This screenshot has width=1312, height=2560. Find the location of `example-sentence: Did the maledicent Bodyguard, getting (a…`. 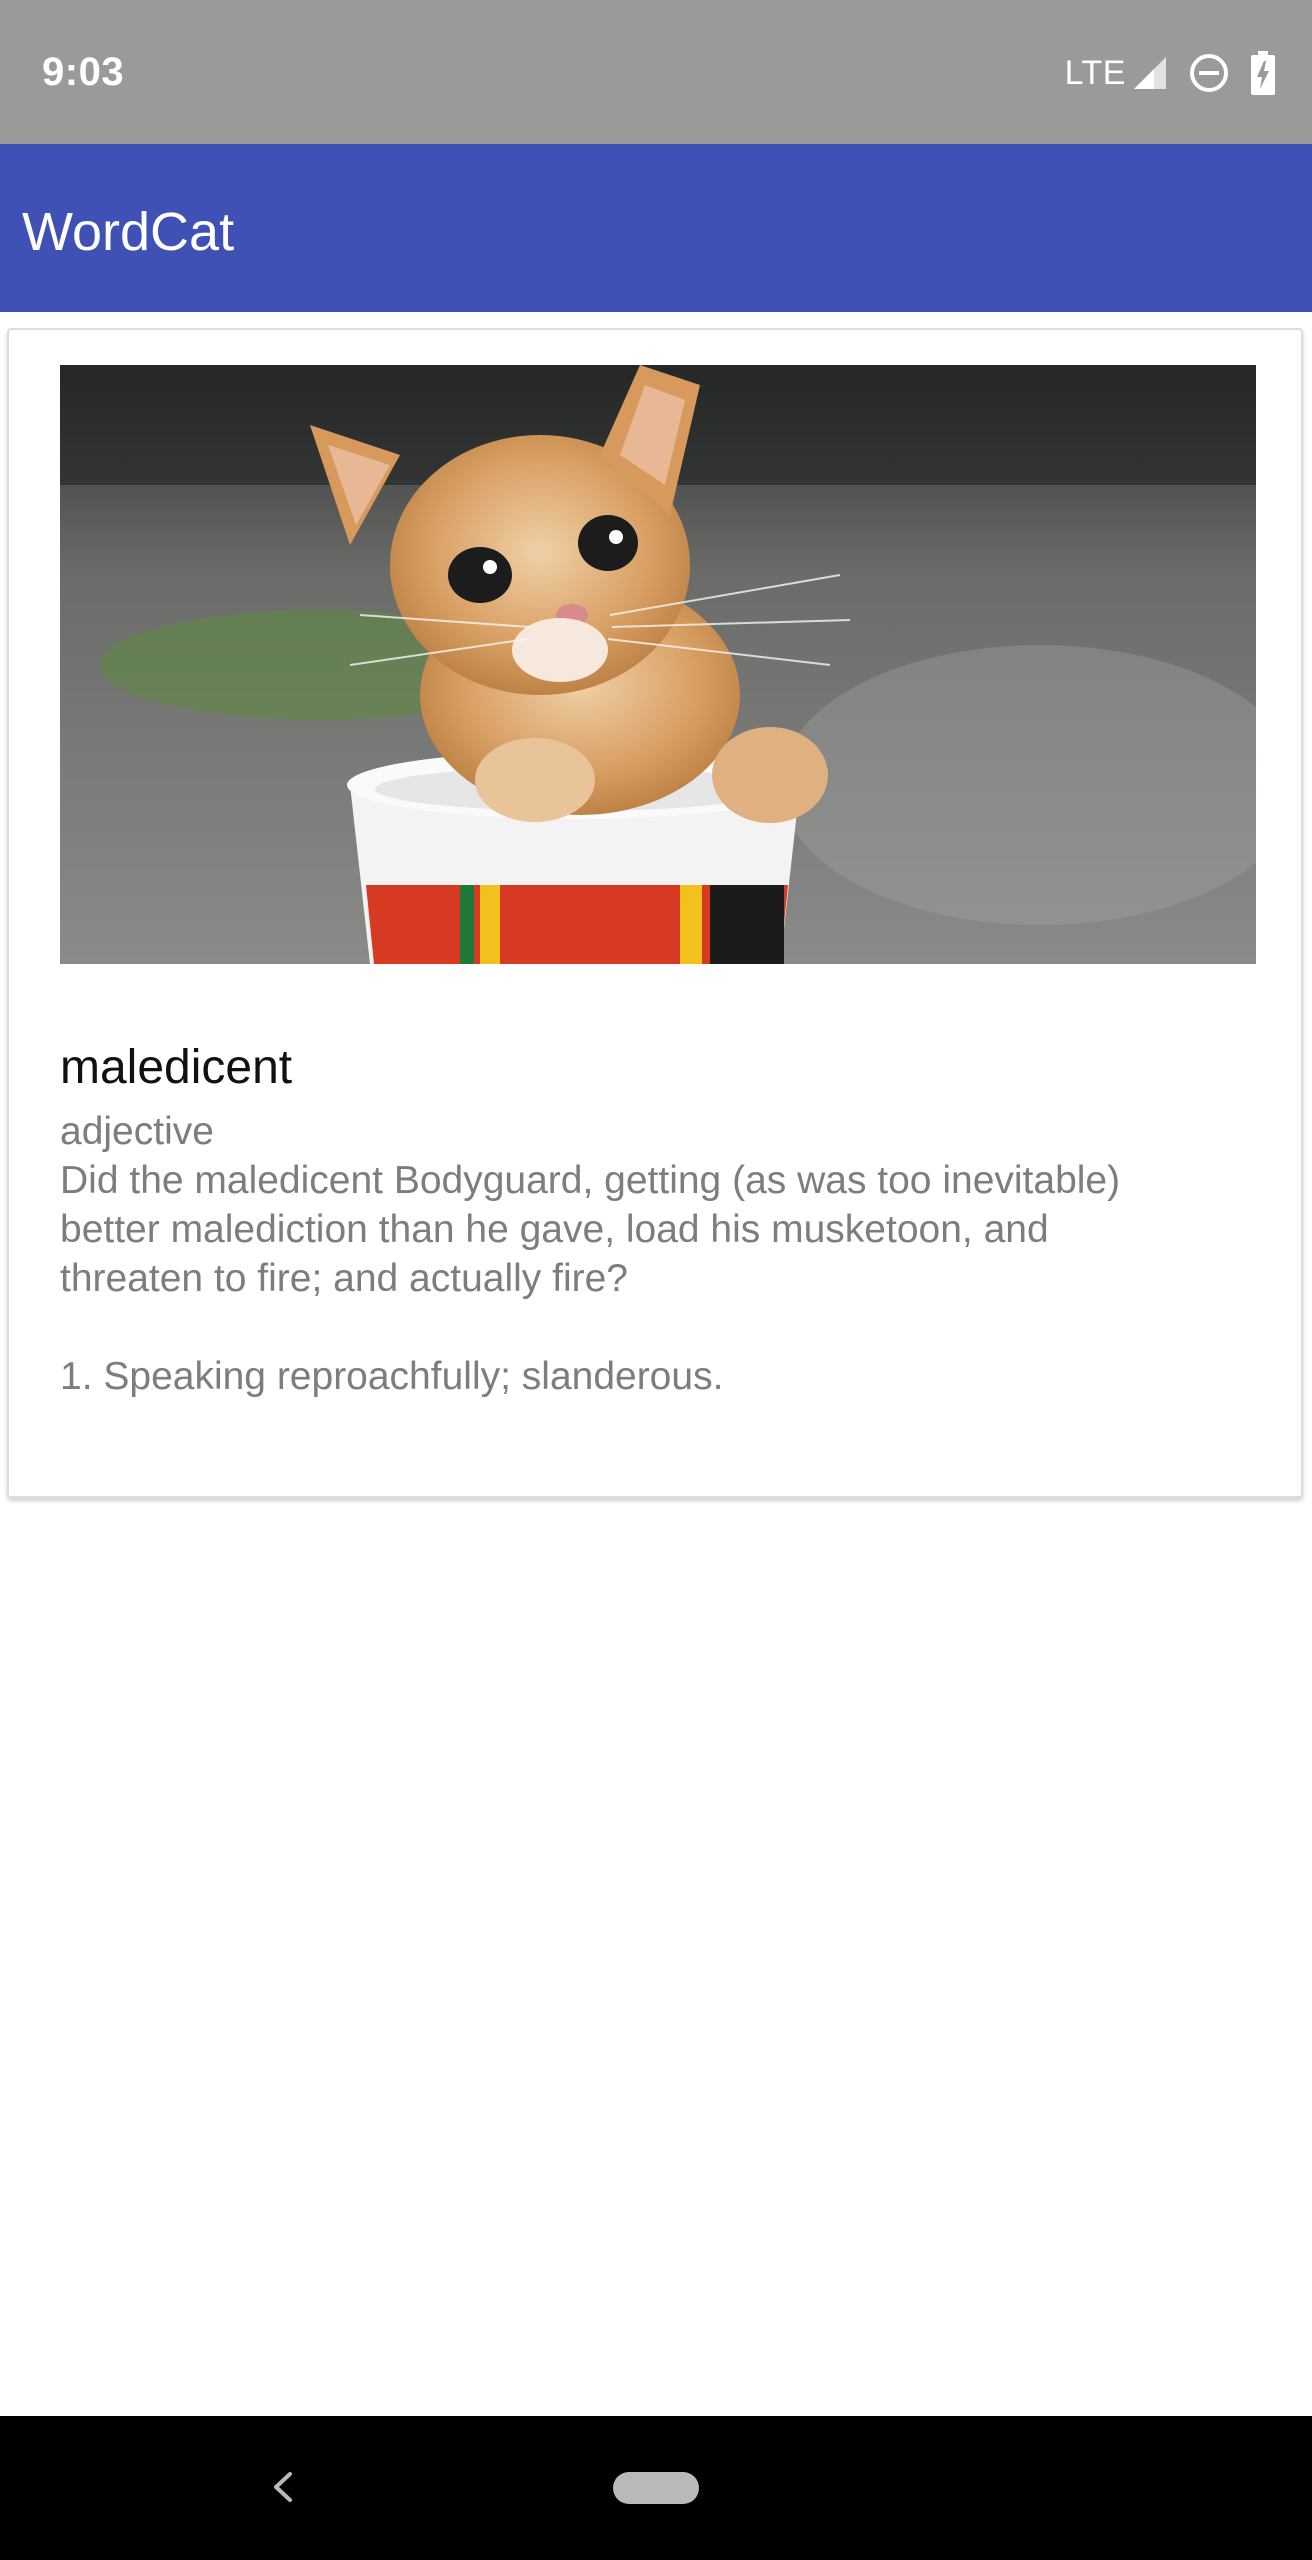

example-sentence: Did the maledicent Bodyguard, getting (a… is located at coordinates (590, 1229).